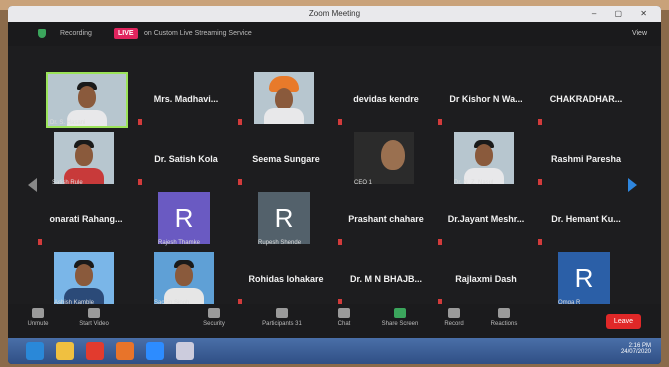  I want to click on participant-tile: Prashant chahare, so click(386, 219).